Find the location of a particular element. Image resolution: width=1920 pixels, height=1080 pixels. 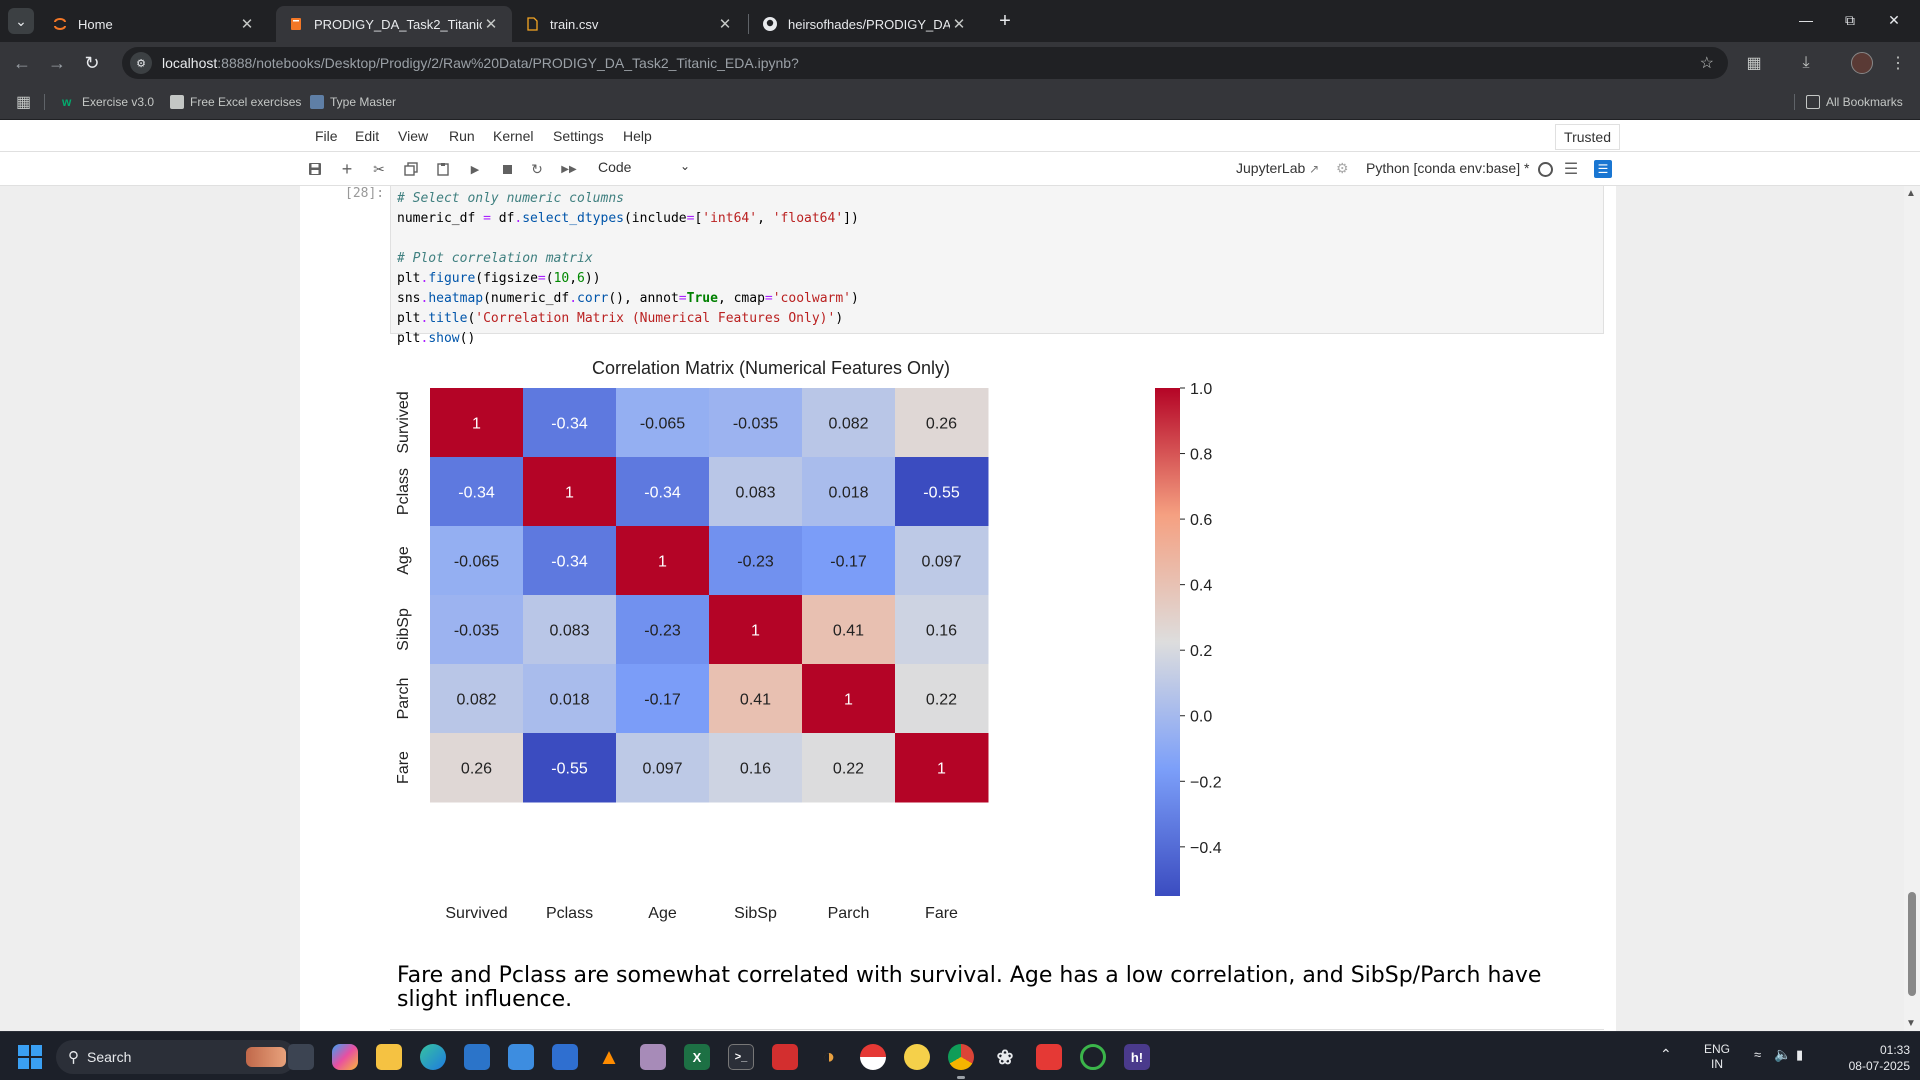

restart-button: ↻ is located at coordinates (537, 169).